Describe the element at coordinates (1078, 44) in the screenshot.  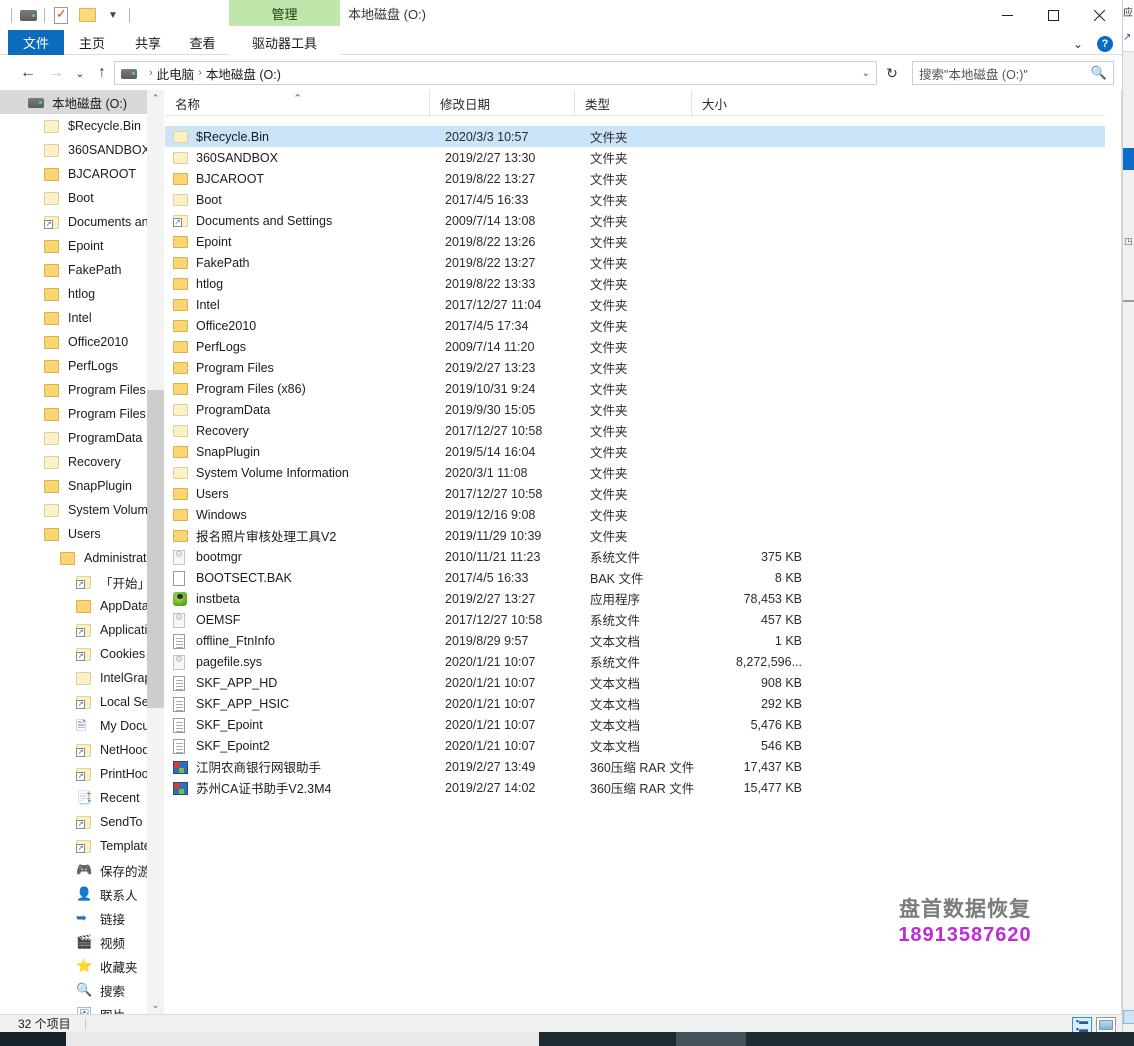
I see `chevron-down-icon: ⌄` at that location.